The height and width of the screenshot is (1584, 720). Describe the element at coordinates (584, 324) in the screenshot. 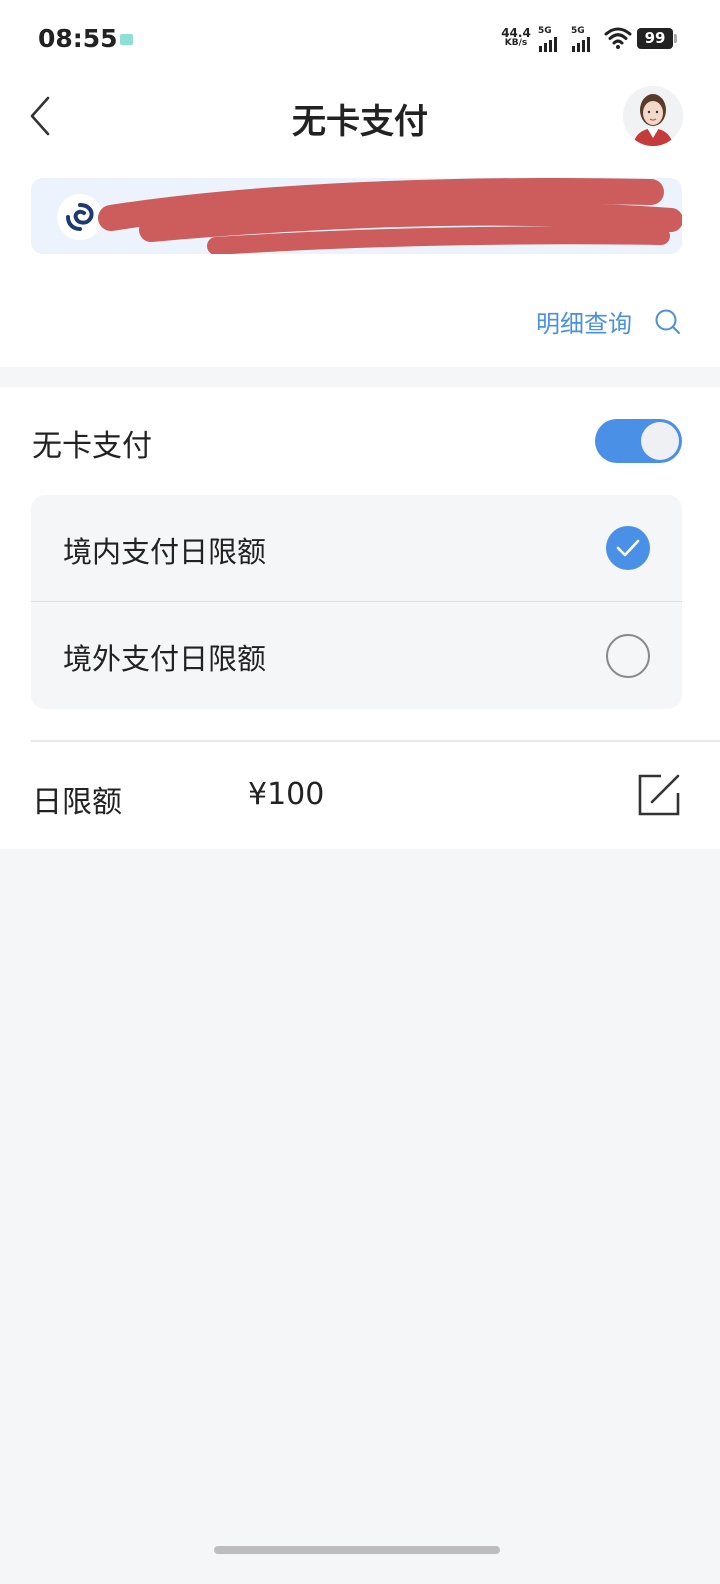

I see `detail-query-label: 明细查询` at that location.